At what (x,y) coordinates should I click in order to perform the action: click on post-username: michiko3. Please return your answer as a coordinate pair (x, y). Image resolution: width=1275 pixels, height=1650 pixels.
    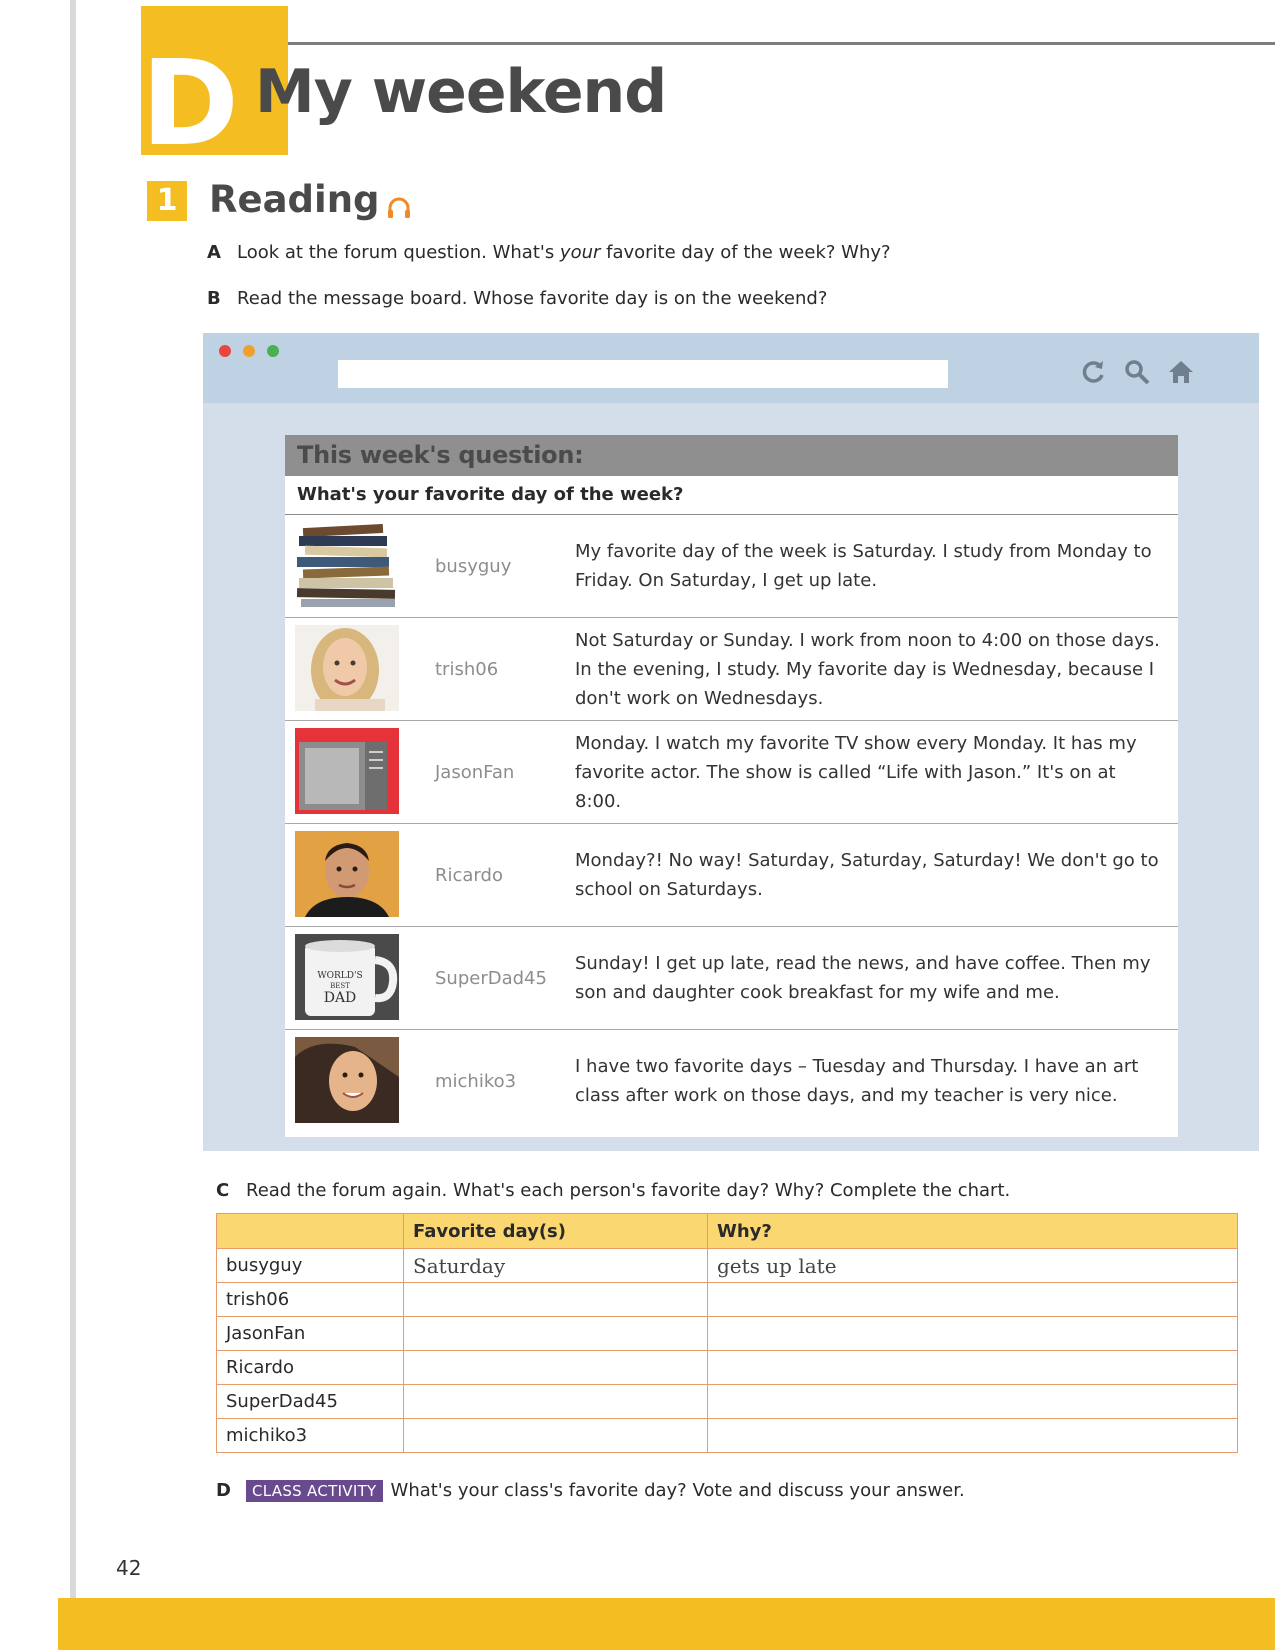
    Looking at the image, I should click on (475, 1081).